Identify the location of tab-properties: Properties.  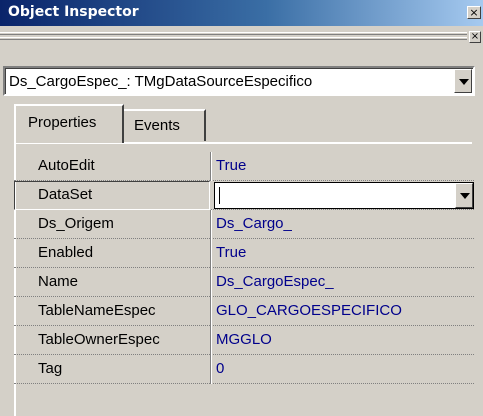
(69, 123).